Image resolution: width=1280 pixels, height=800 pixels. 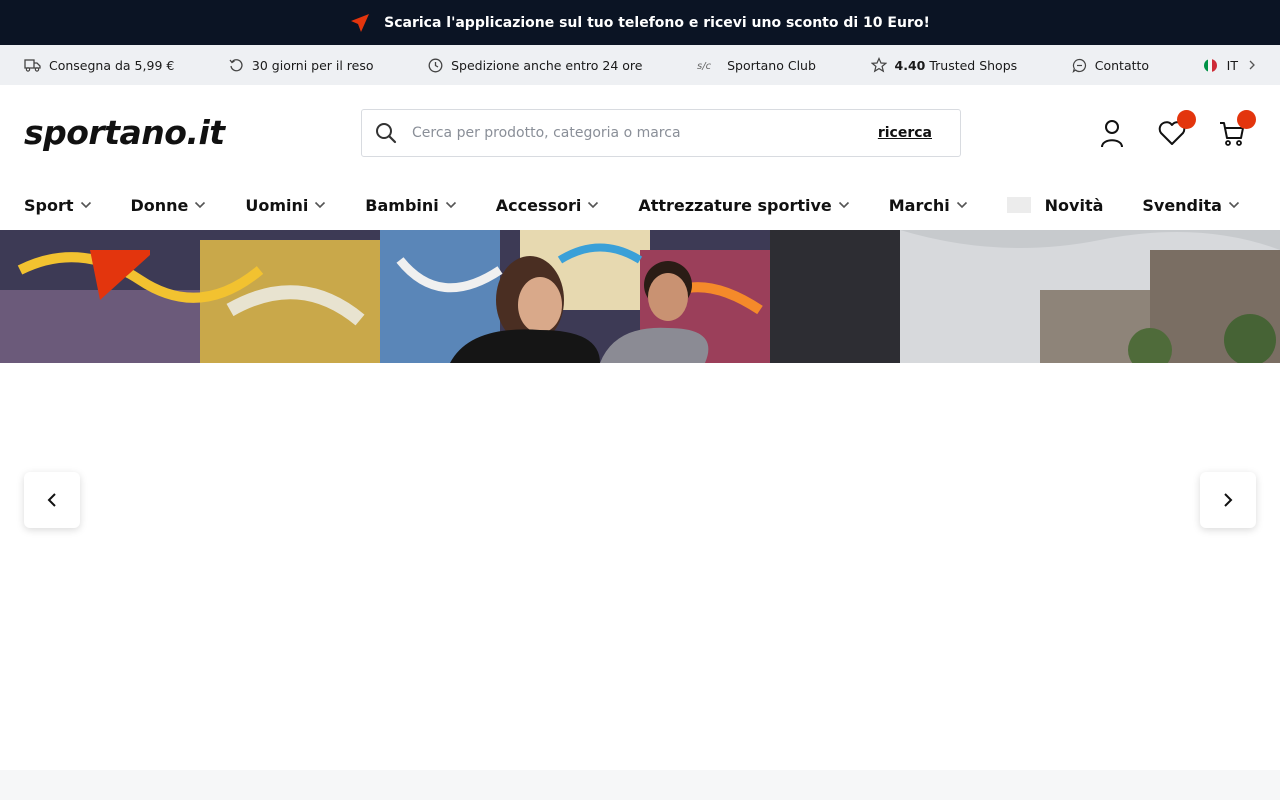 What do you see at coordinates (973, 65) in the screenshot?
I see `usp-trusted-label: Trusted Shops` at bounding box center [973, 65].